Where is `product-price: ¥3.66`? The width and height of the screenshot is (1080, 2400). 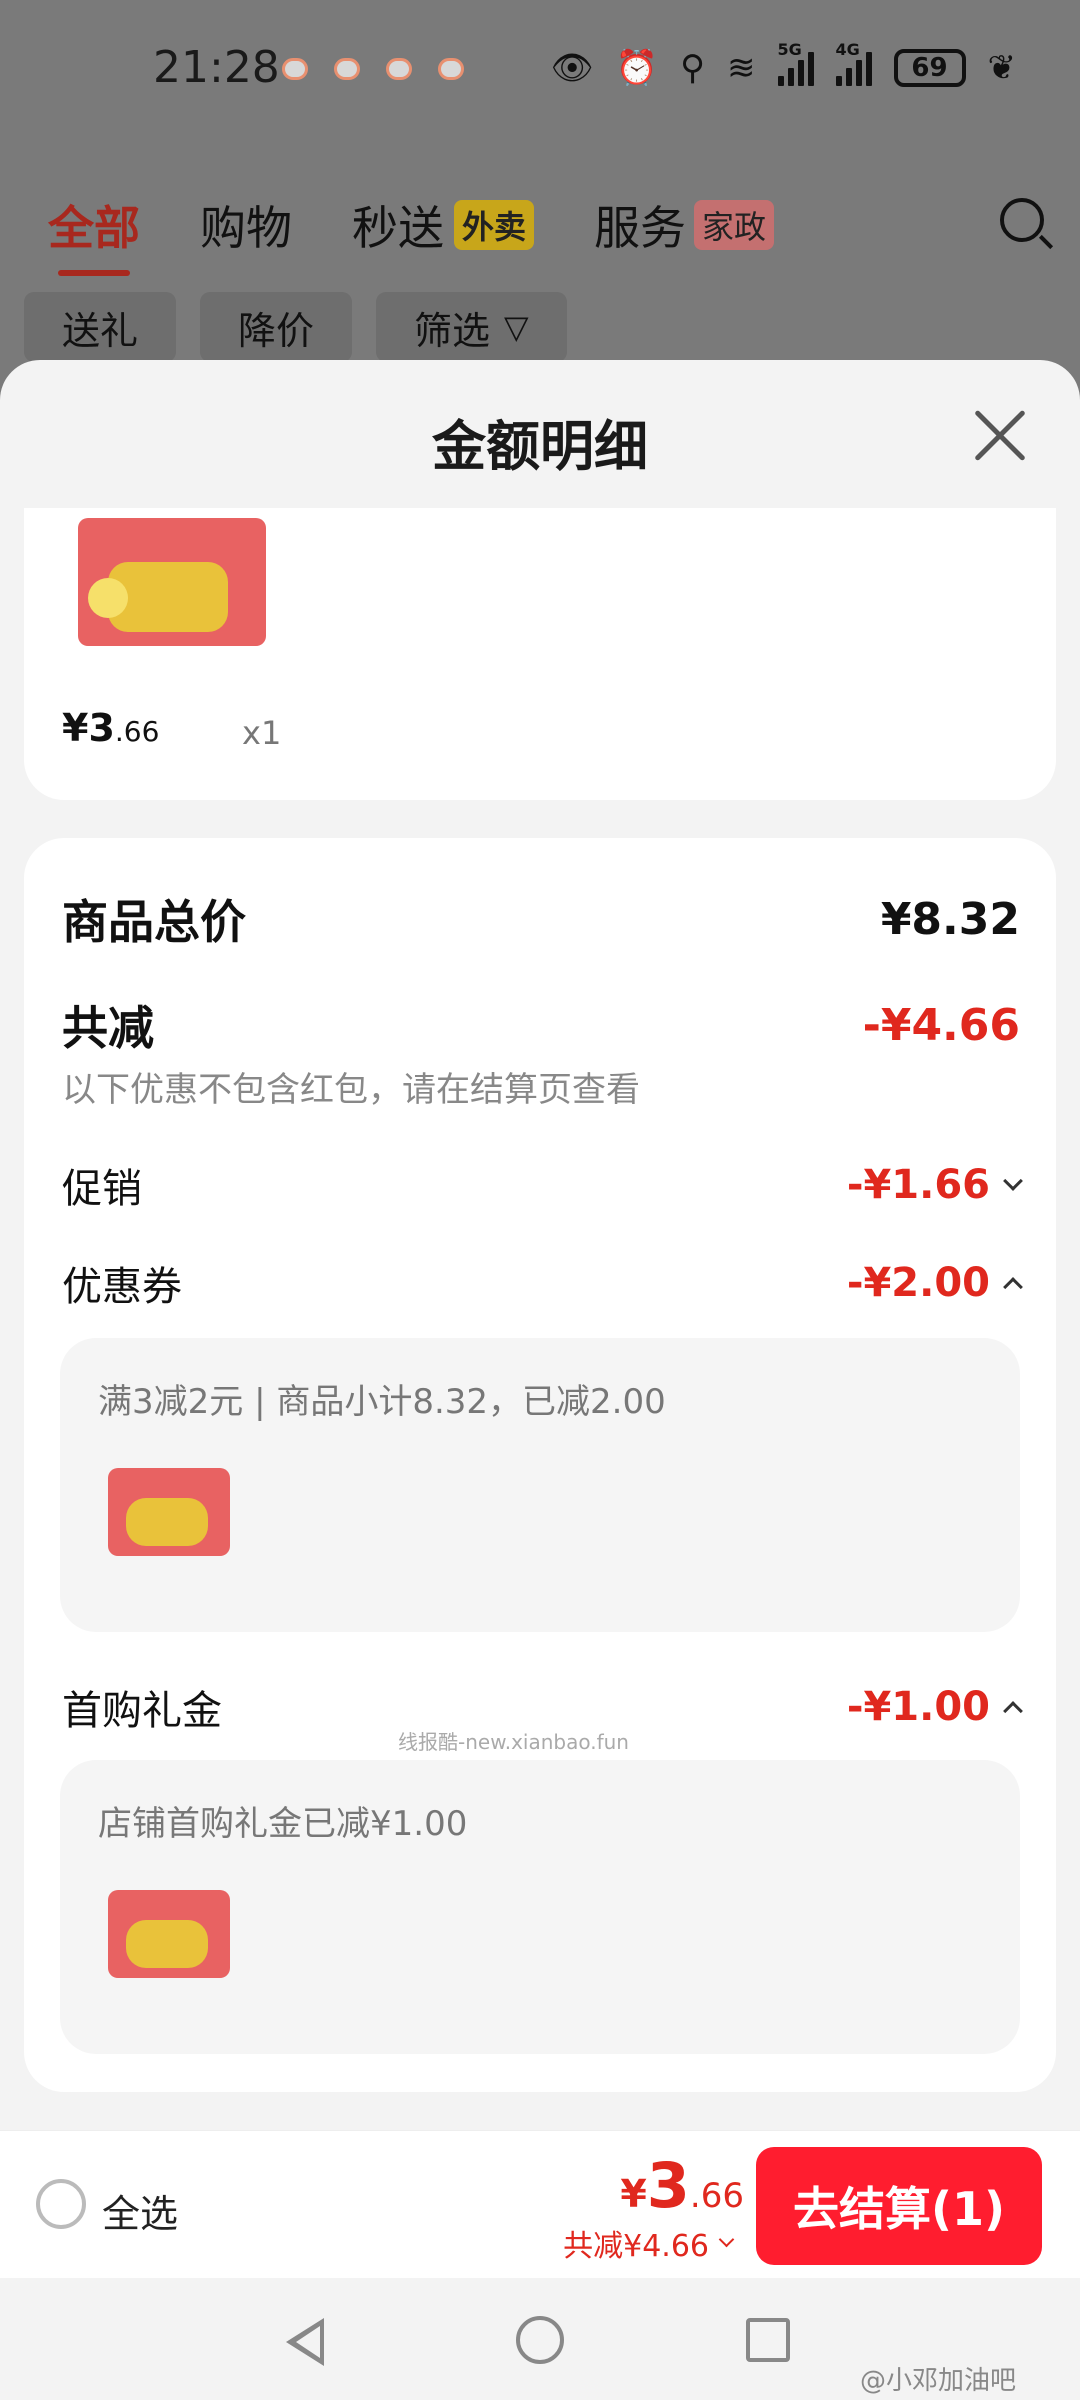
product-price: ¥3.66 is located at coordinates (111, 728).